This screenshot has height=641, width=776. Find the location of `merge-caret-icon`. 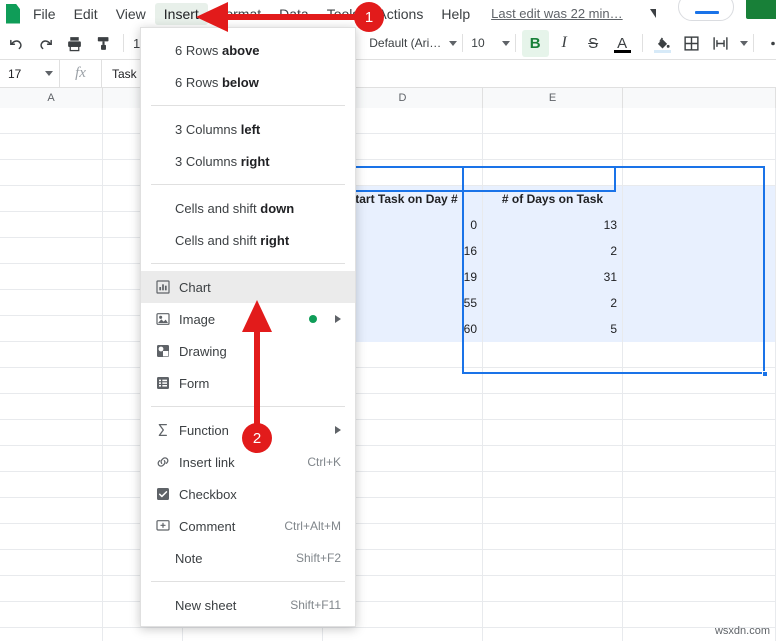

merge-caret-icon is located at coordinates (743, 43).